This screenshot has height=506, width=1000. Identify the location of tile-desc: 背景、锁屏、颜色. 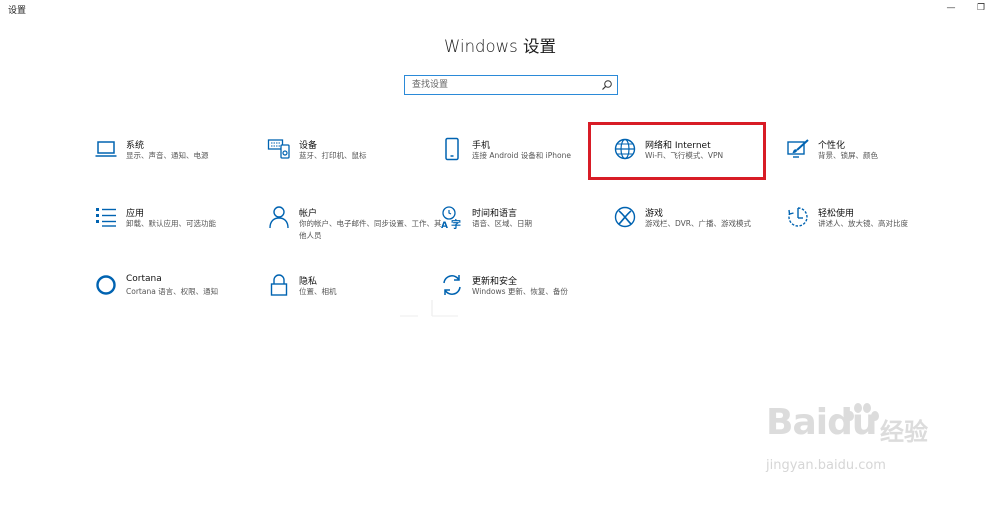
(848, 155).